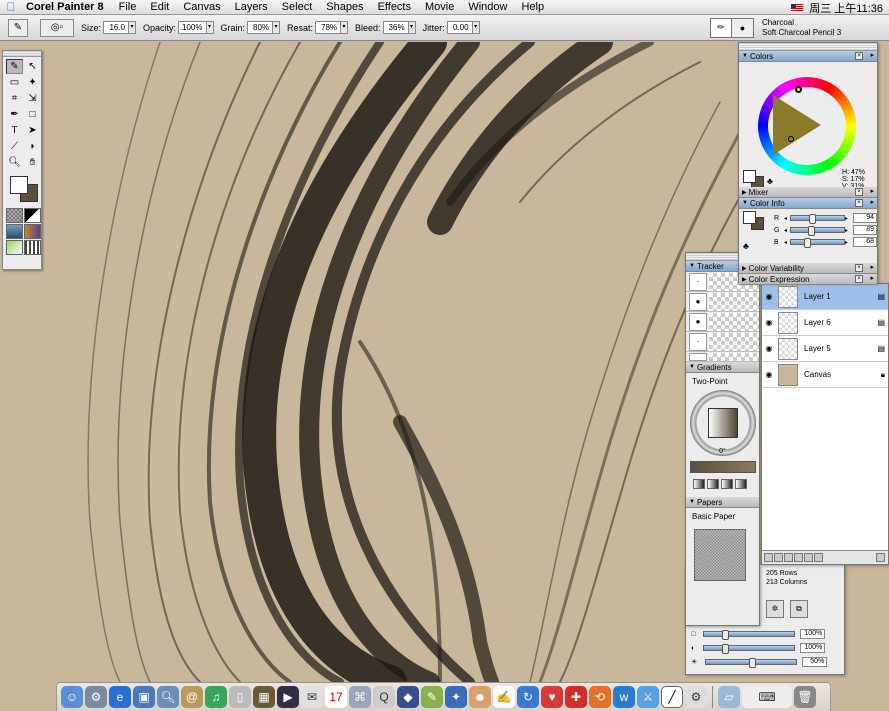 Image resolution: width=889 pixels, height=711 pixels. I want to click on menu-movie: Movie, so click(439, 7).